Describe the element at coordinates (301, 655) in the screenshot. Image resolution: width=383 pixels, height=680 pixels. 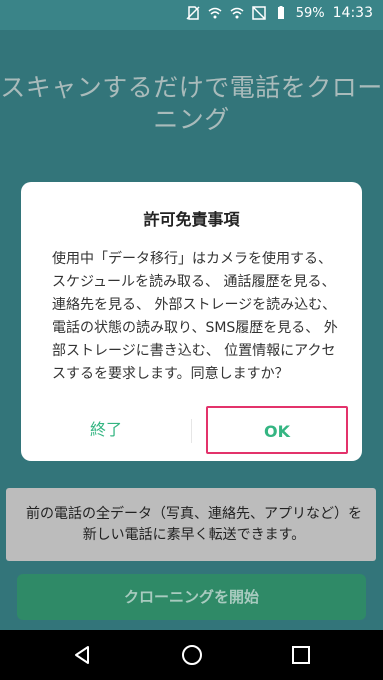
I see `recents-icon` at that location.